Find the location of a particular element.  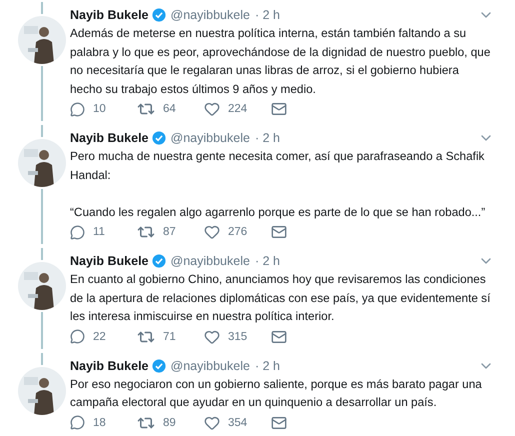

retweet-count: 71 is located at coordinates (169, 336).